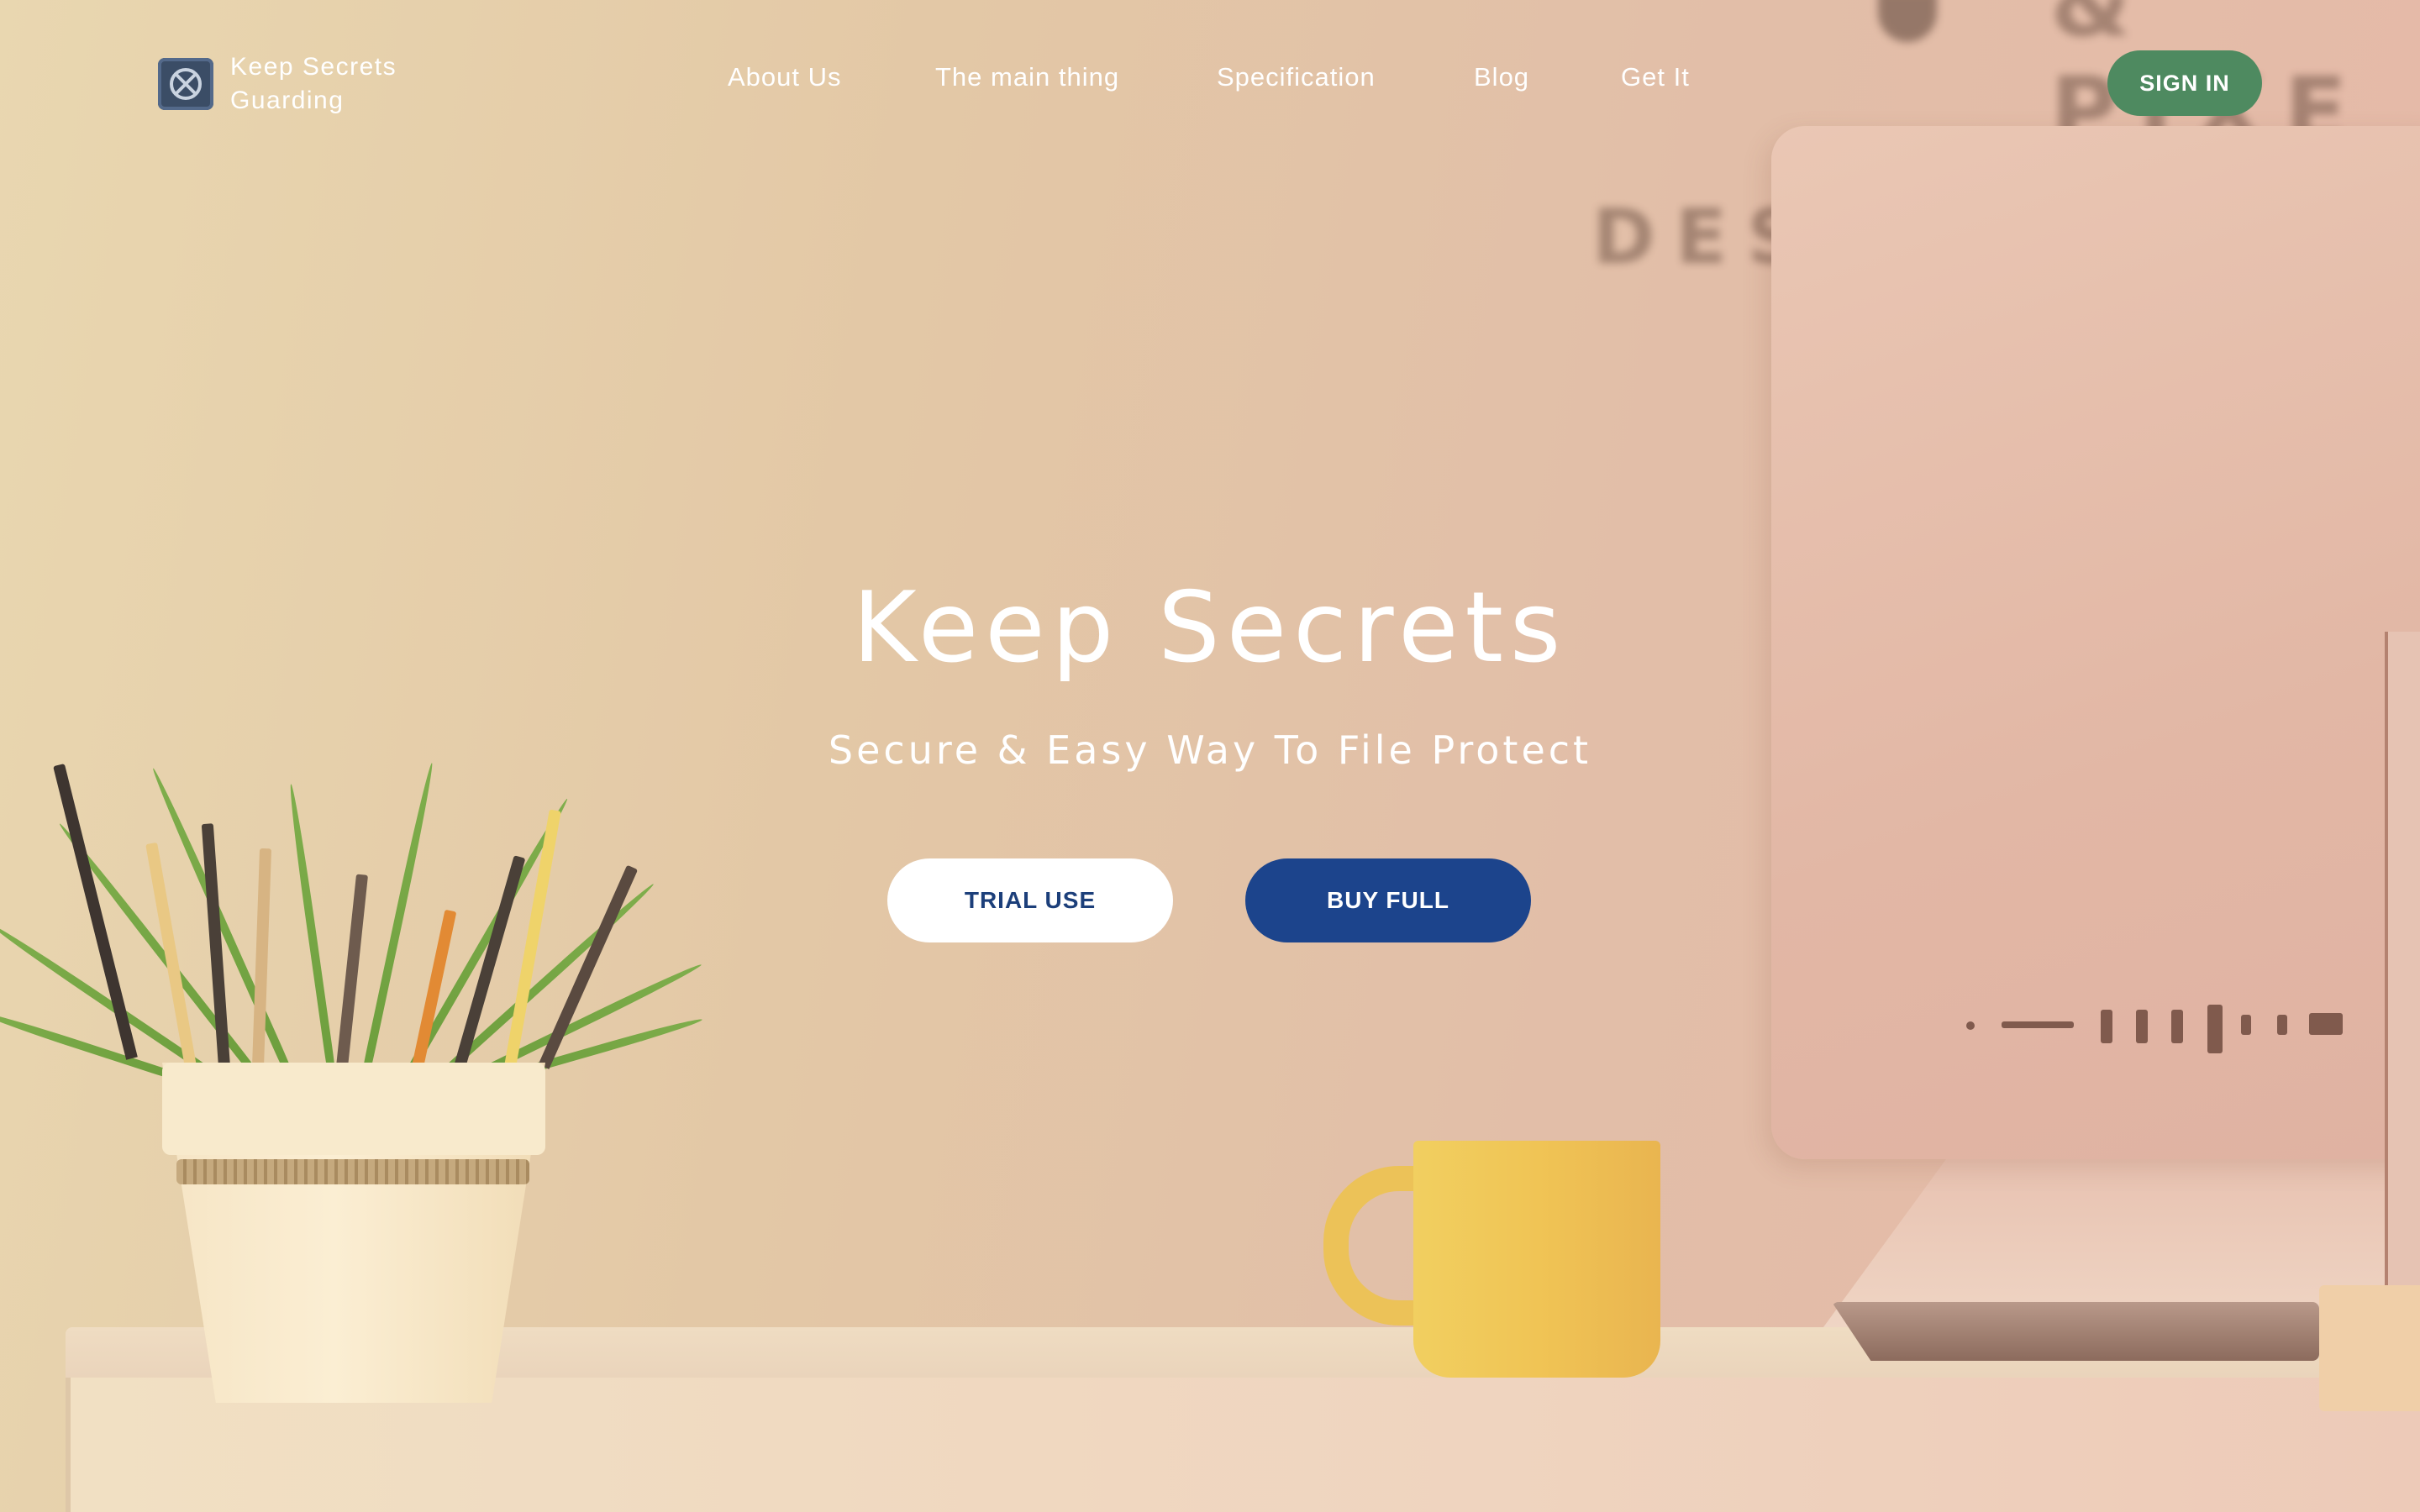 This screenshot has height=1512, width=2420. Describe the element at coordinates (2369, 1348) in the screenshot. I see `wooden-block` at that location.